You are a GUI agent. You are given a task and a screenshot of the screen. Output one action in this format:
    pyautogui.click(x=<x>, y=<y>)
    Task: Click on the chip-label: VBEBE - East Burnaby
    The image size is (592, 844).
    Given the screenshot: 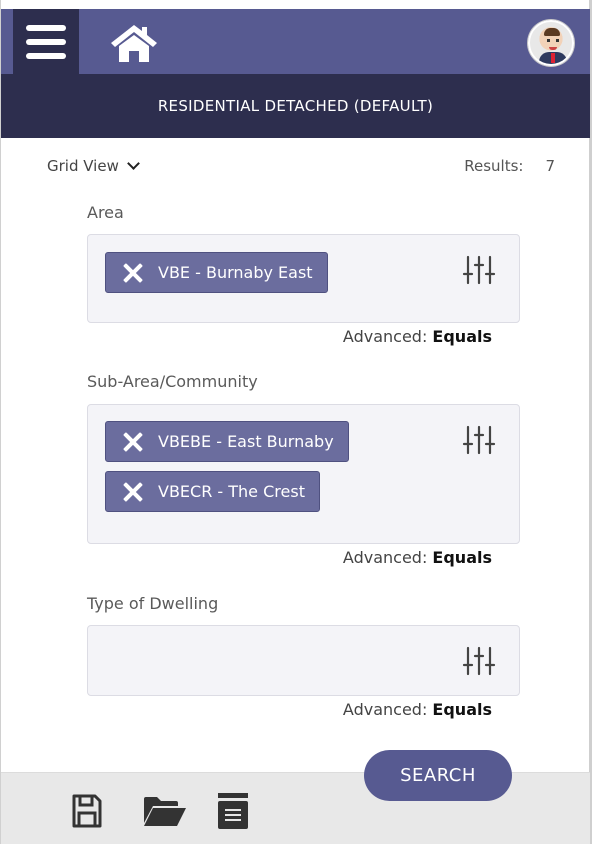 What is the action you would take?
    pyautogui.click(x=246, y=441)
    